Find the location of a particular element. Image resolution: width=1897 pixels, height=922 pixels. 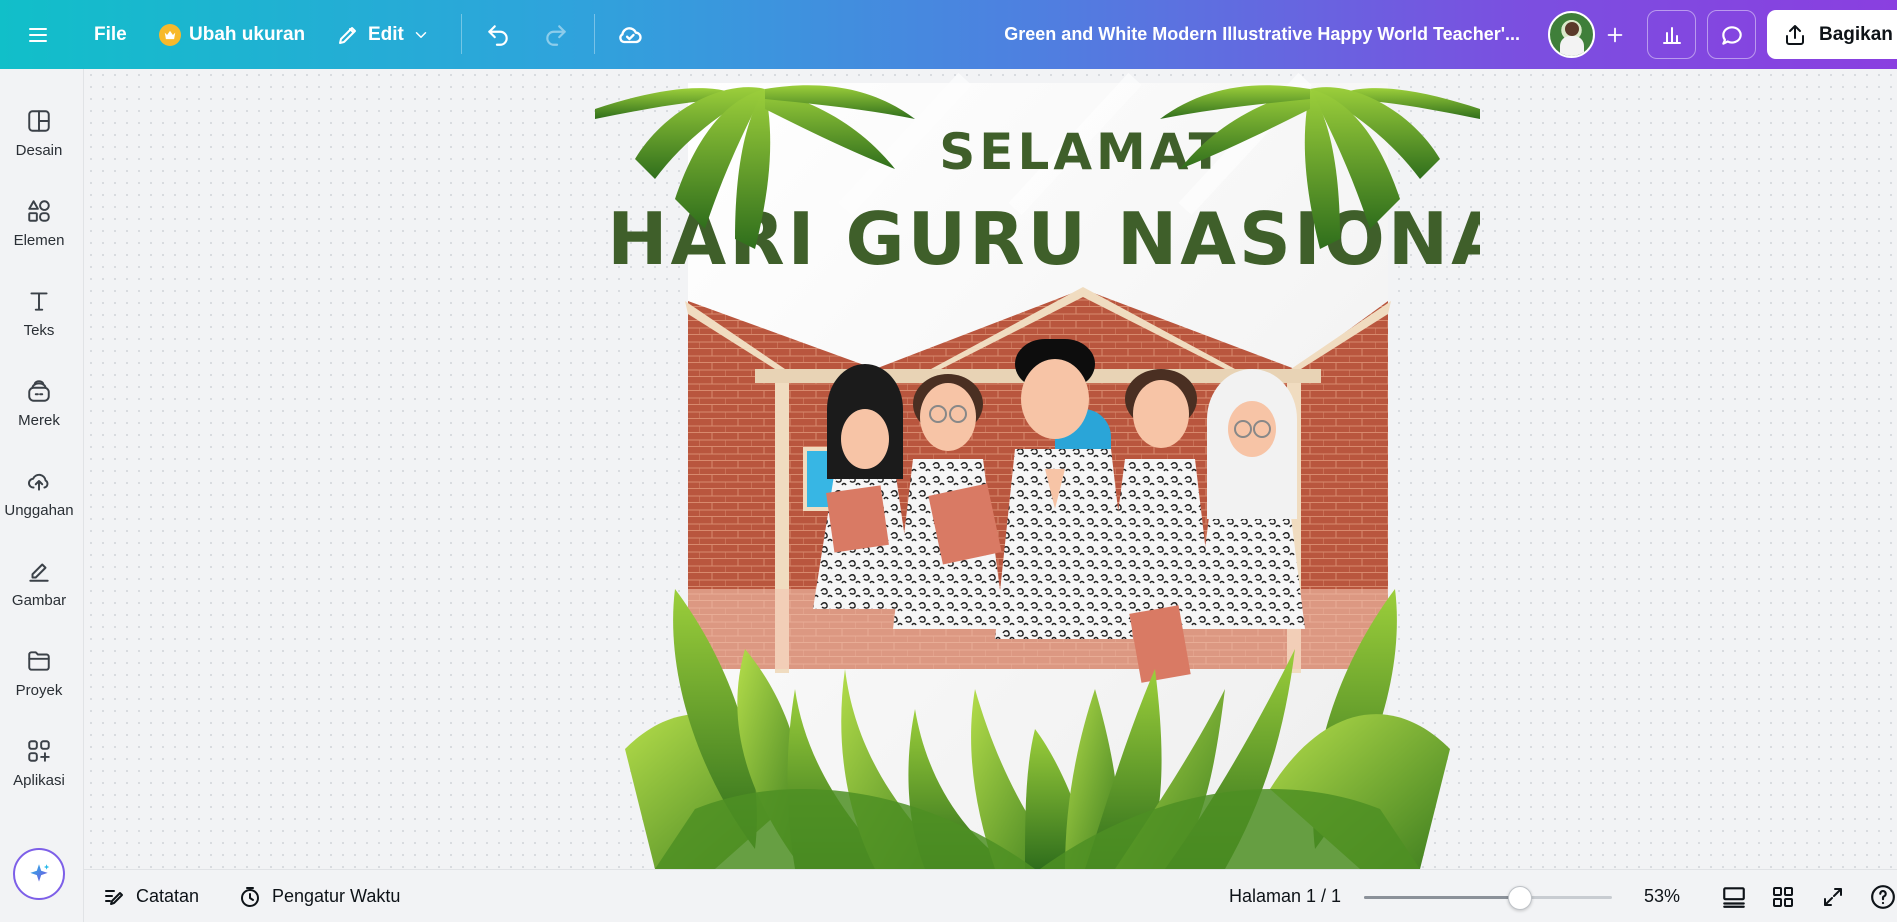

avatar is located at coordinates (1571, 34).